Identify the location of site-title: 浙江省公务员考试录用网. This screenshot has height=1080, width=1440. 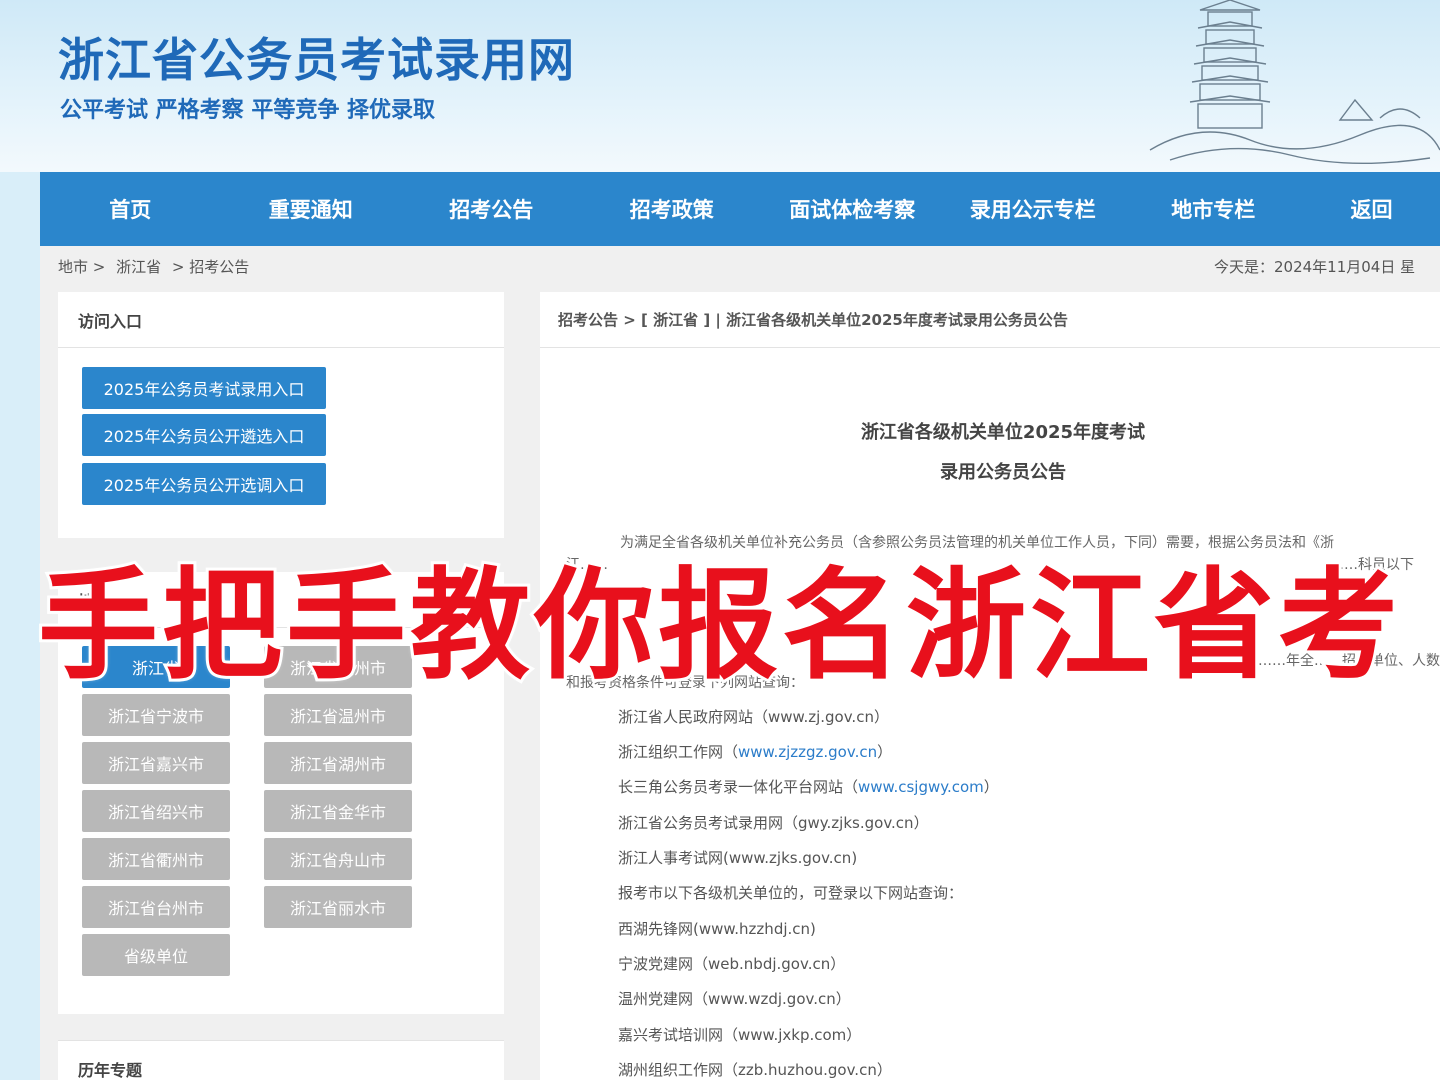
(316, 57).